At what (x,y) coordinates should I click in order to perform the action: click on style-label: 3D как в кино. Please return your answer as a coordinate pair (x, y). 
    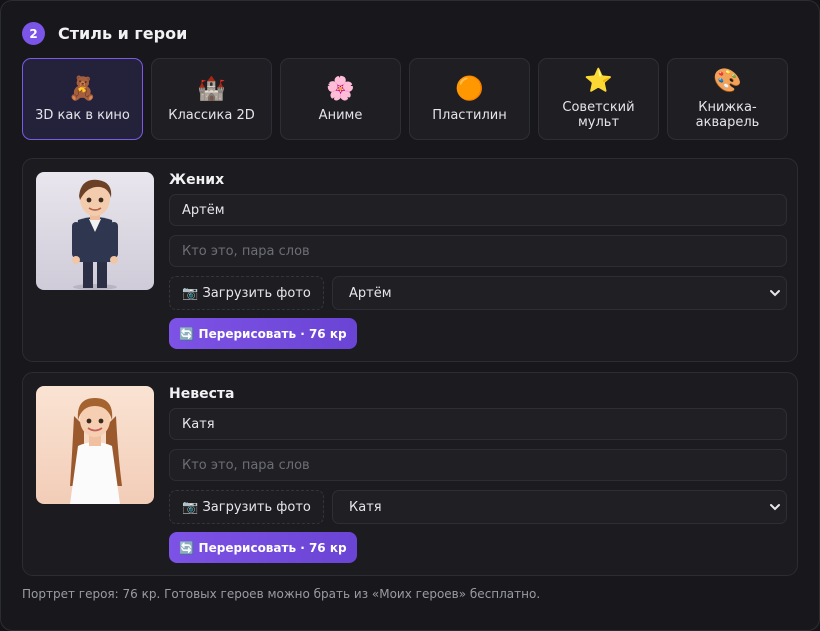
    Looking at the image, I should click on (82, 115).